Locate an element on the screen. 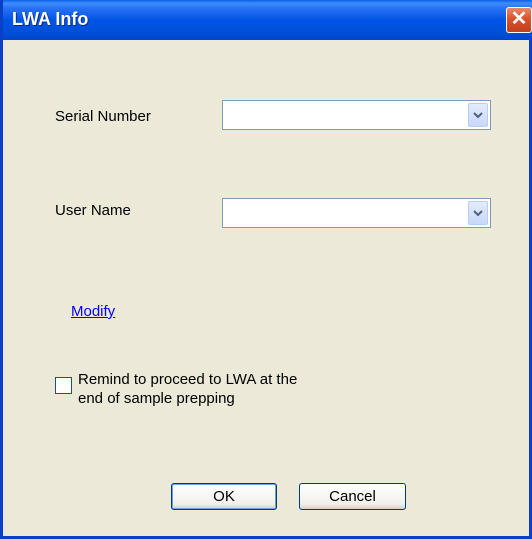 This screenshot has width=532, height=539. user-name-combobox is located at coordinates (356, 213).